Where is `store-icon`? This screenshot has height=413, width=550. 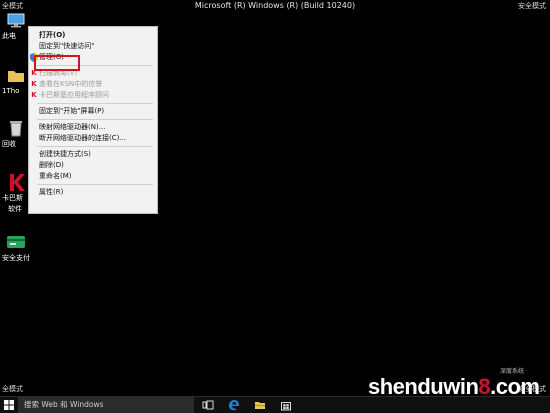
store-icon is located at coordinates (286, 405).